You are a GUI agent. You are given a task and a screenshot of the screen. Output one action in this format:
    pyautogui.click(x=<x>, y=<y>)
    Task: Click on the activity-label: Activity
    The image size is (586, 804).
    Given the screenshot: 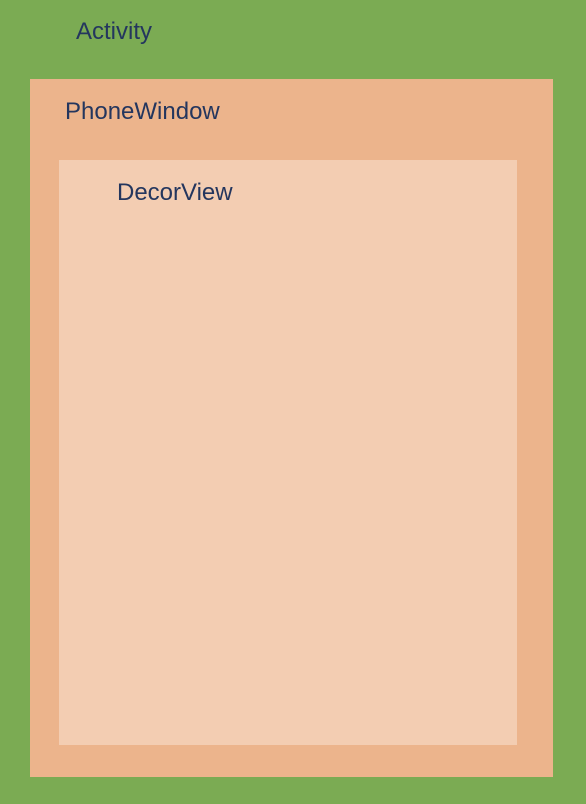 What is the action you would take?
    pyautogui.click(x=114, y=31)
    